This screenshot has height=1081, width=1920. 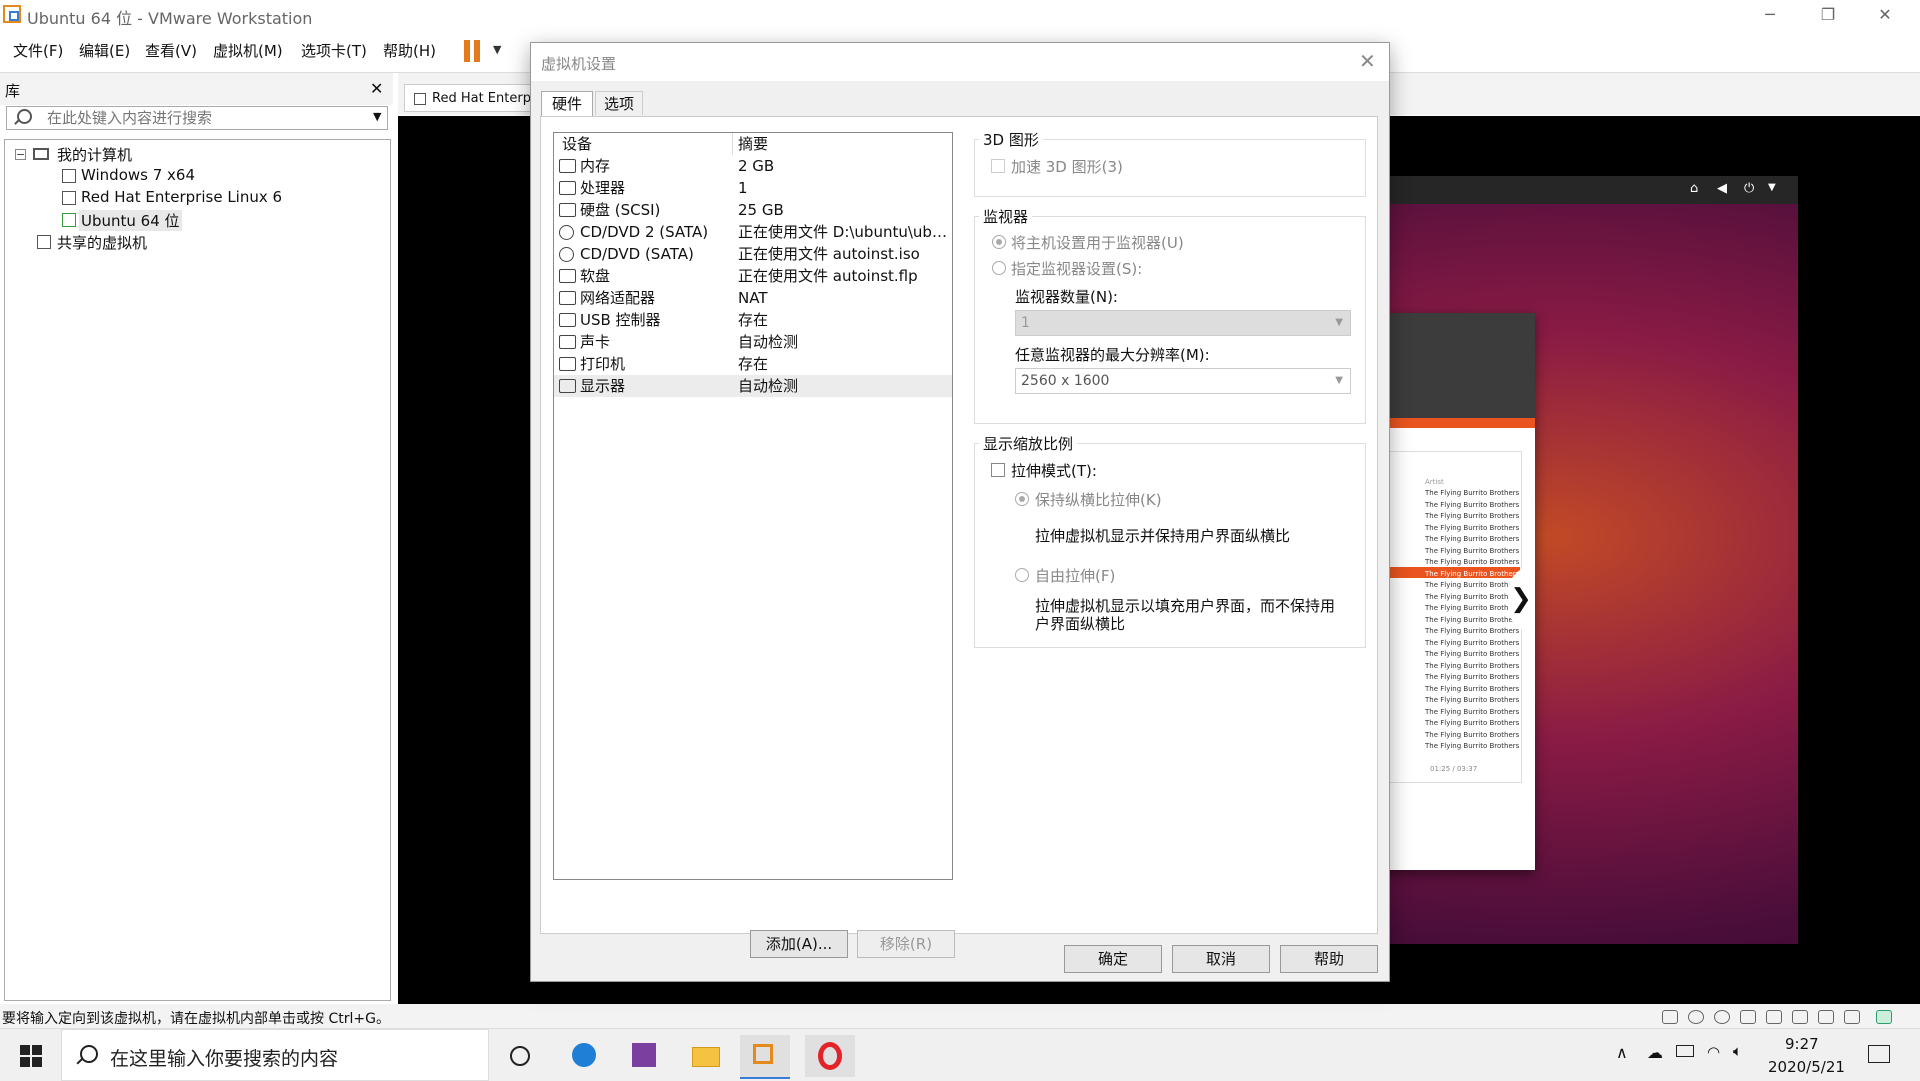 I want to click on cancel-button: 取消, so click(x=1221, y=959).